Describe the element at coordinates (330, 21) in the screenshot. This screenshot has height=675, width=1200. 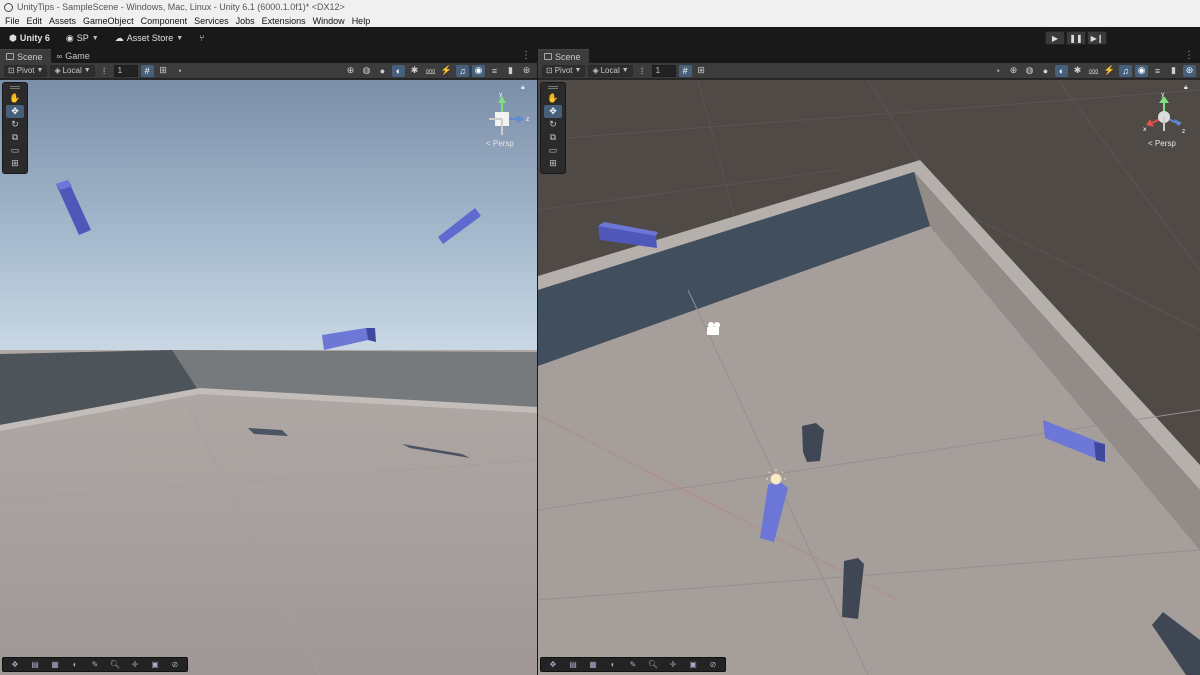
I see `menu-window: Window` at that location.